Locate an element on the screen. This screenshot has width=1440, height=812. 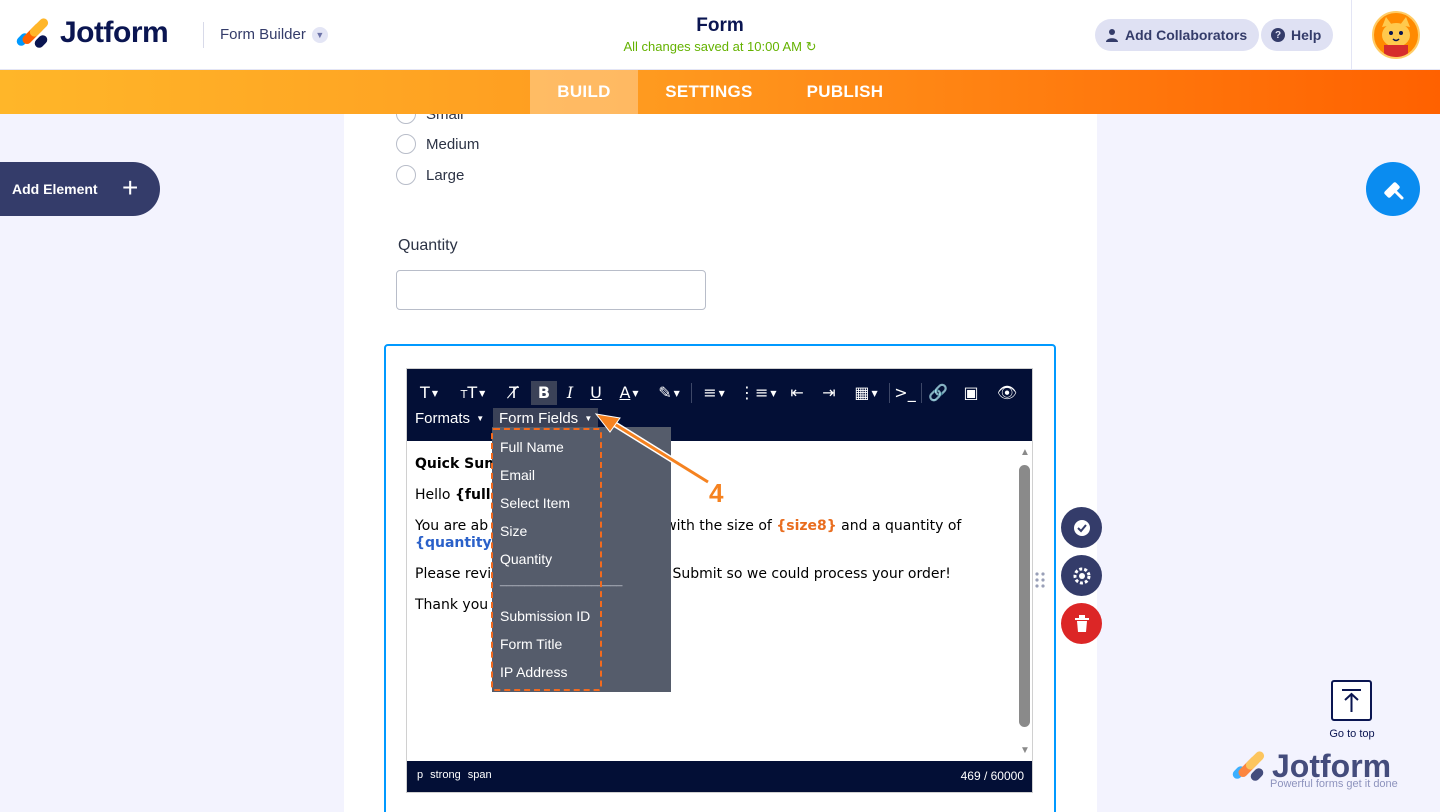
content-line-hello: Hello {full is located at coordinates (453, 495).